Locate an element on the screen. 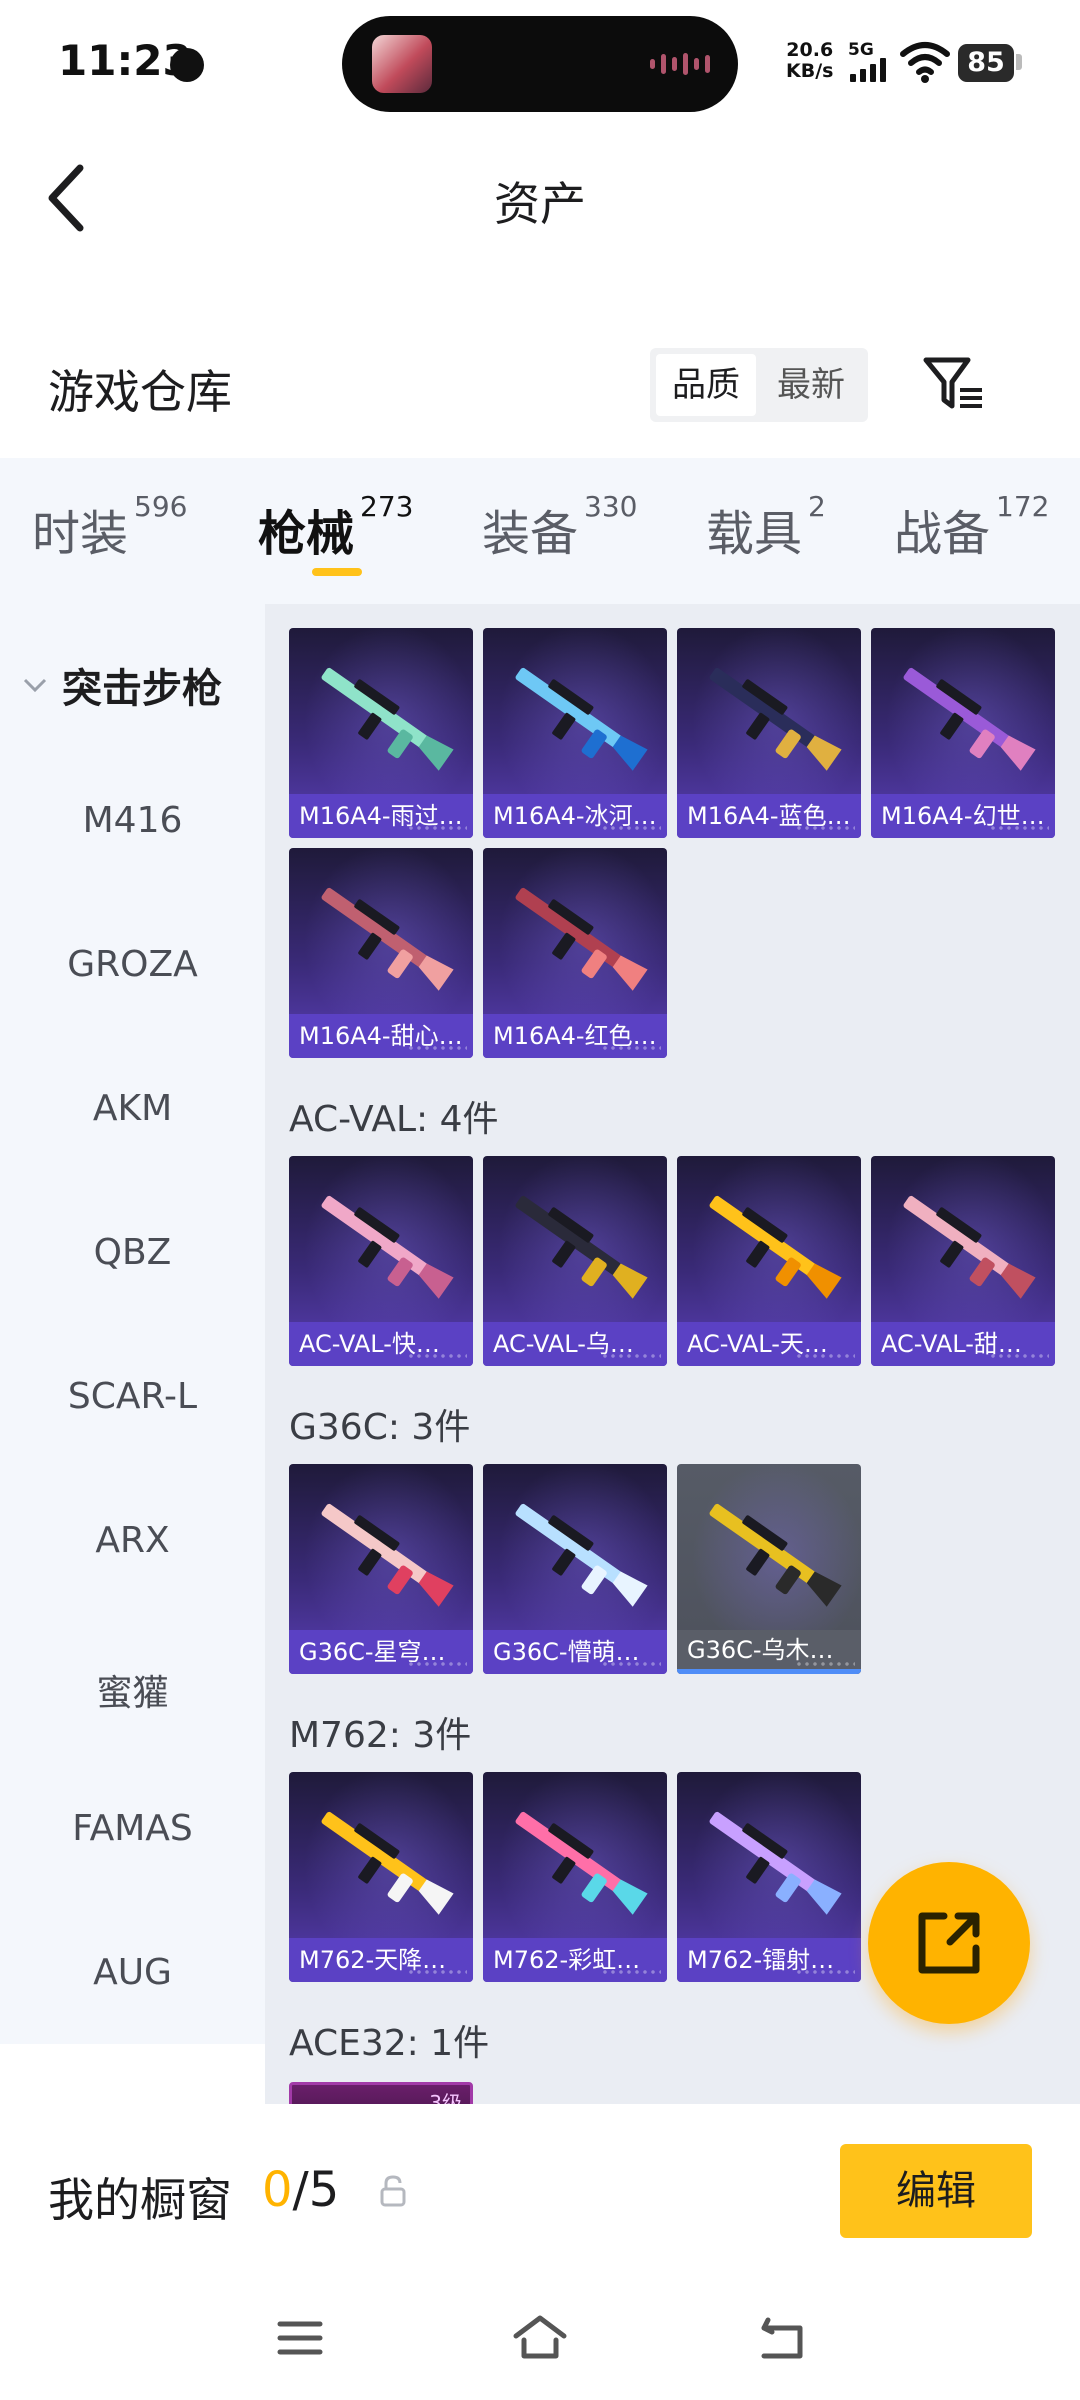  sidebar-item-arx: ARX is located at coordinates (132, 1540).